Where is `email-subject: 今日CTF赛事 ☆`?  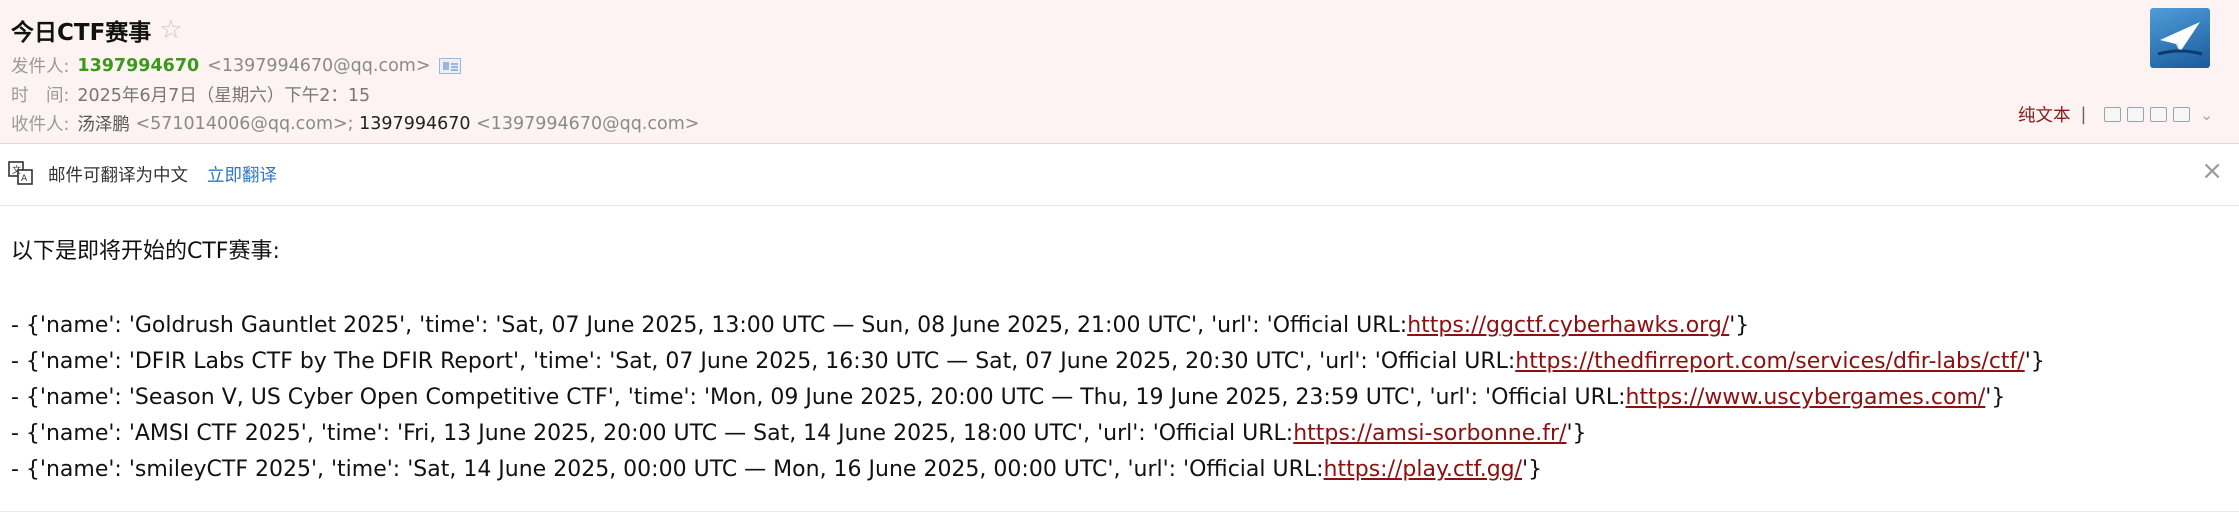
email-subject: 今日CTF赛事 ☆ is located at coordinates (97, 30).